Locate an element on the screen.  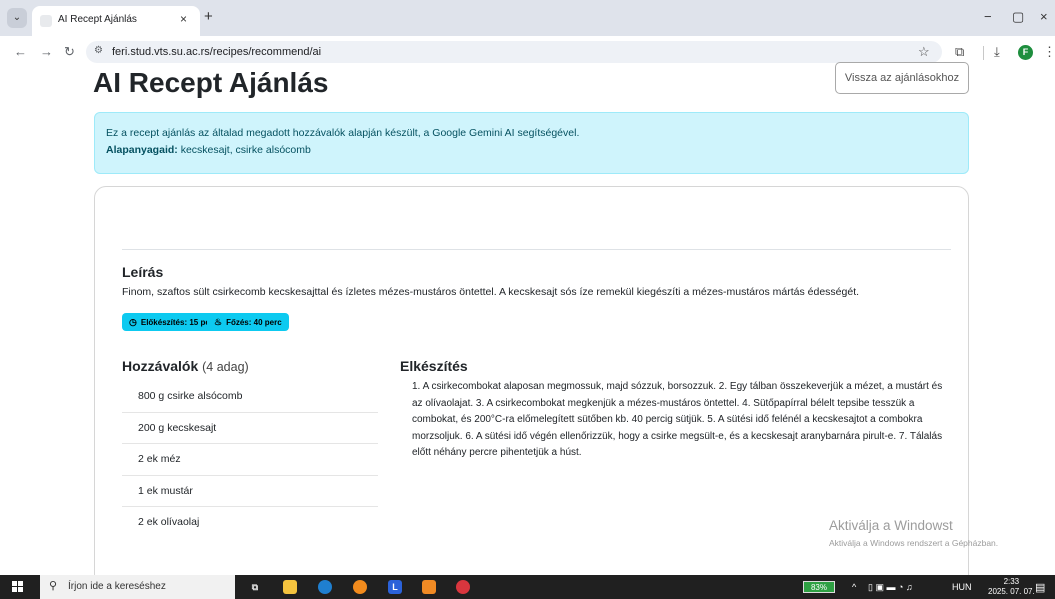
ingredient-item: 2 ek méz is located at coordinates (250, 460).